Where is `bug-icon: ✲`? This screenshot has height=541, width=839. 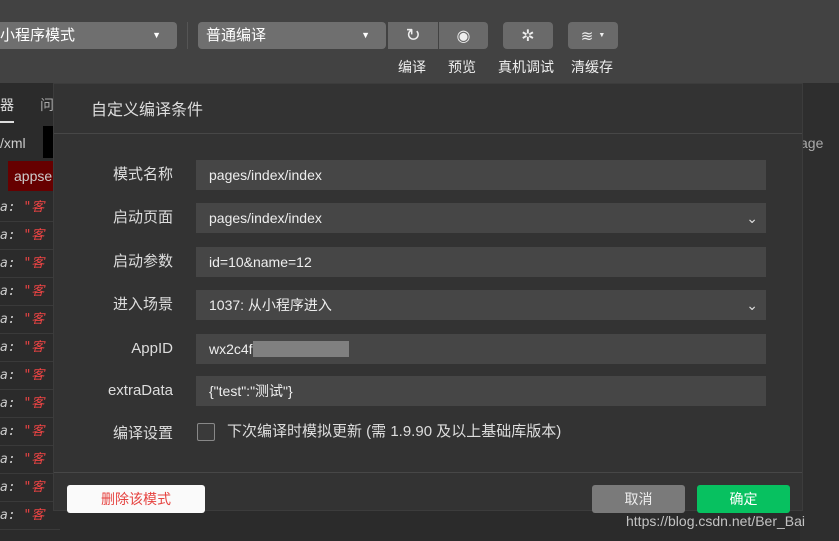 bug-icon: ✲ is located at coordinates (528, 36).